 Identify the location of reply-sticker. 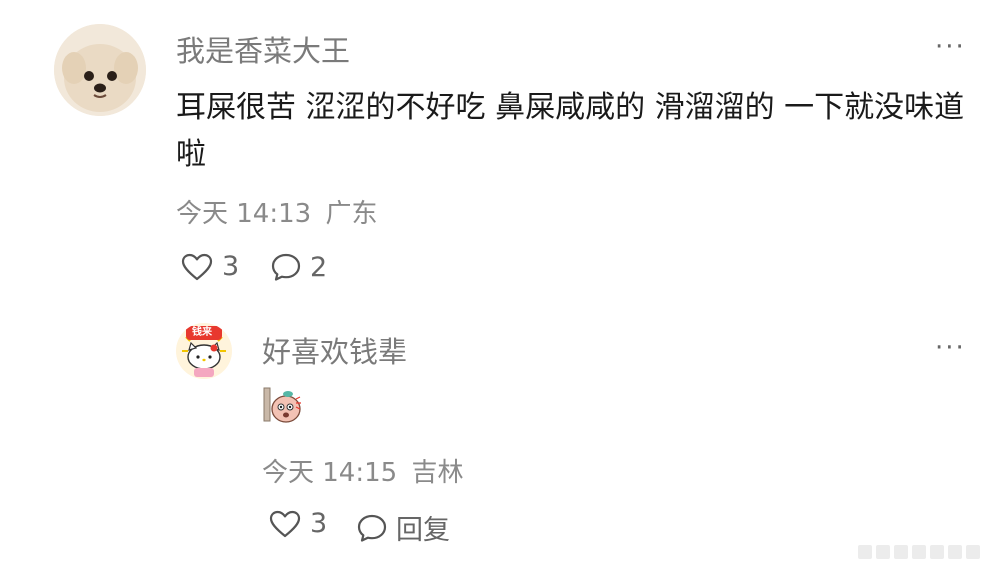
(282, 404).